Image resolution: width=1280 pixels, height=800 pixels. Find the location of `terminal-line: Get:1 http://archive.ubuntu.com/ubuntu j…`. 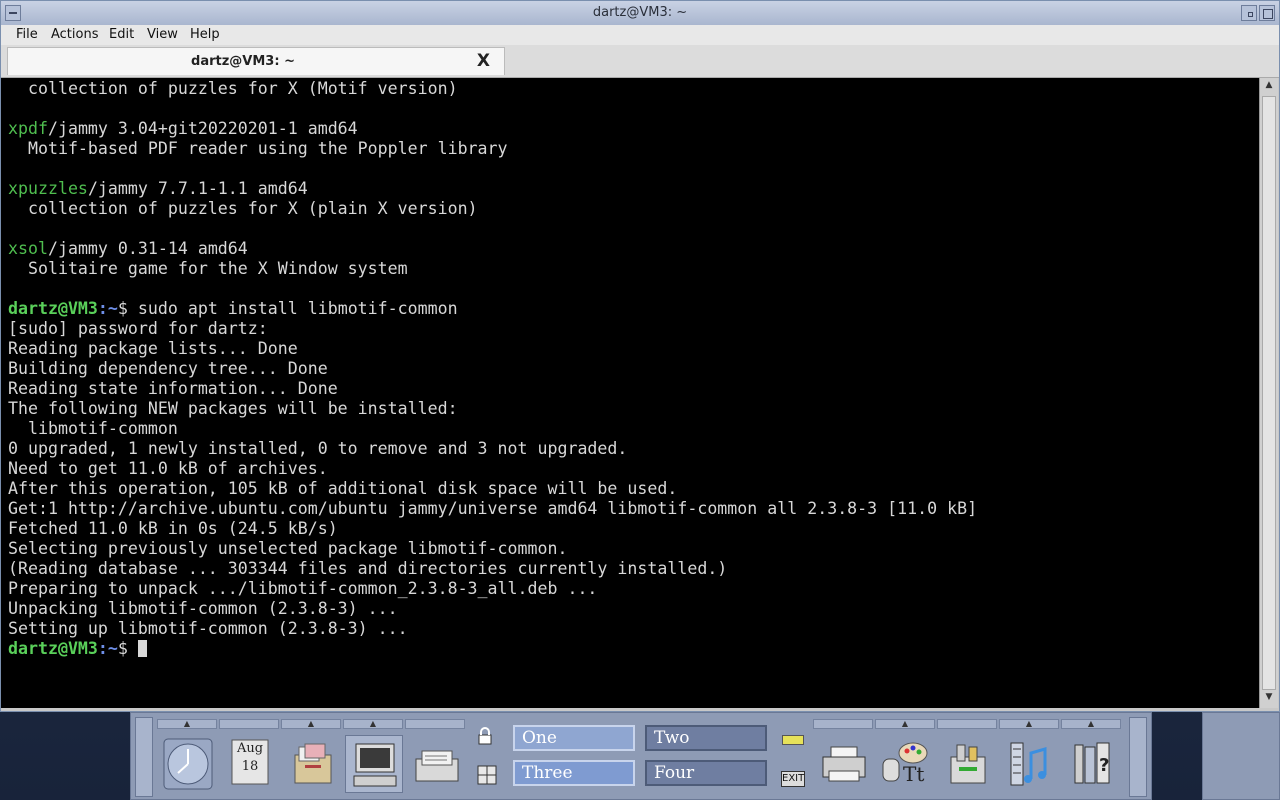

terminal-line: Get:1 http://archive.ubuntu.com/ubuntu j… is located at coordinates (493, 508).